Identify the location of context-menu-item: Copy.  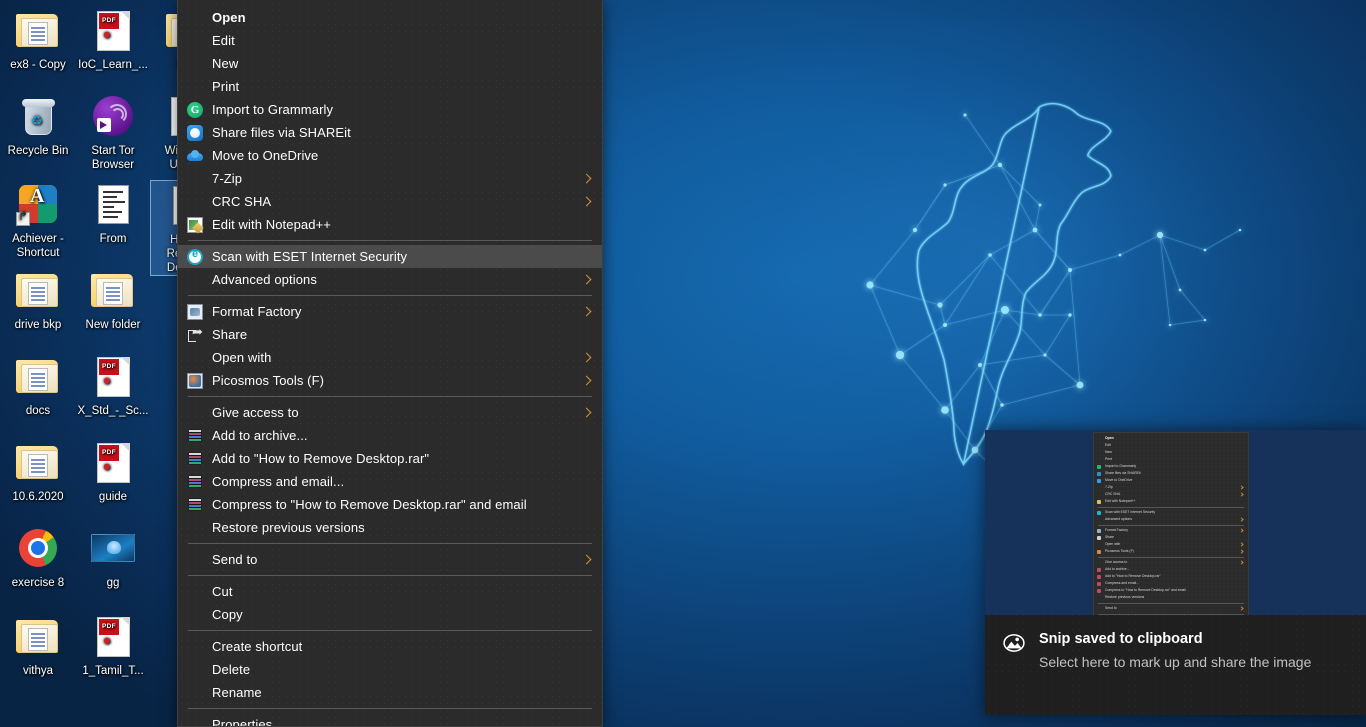
(390, 614).